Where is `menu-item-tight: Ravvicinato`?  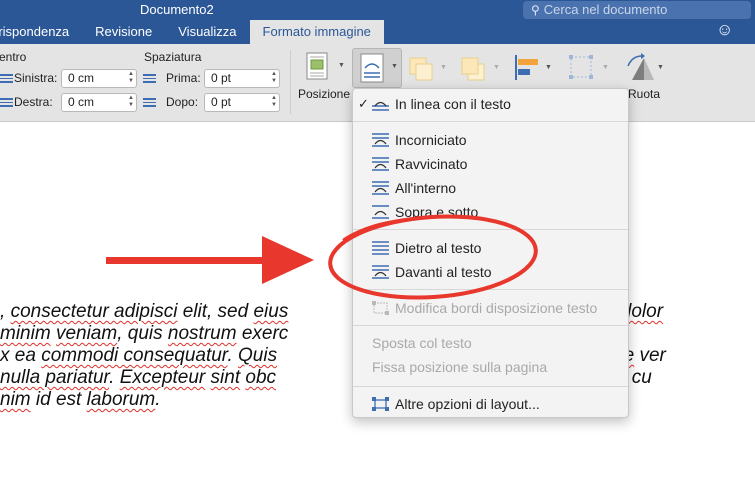 menu-item-tight: Ravvicinato is located at coordinates (490, 164).